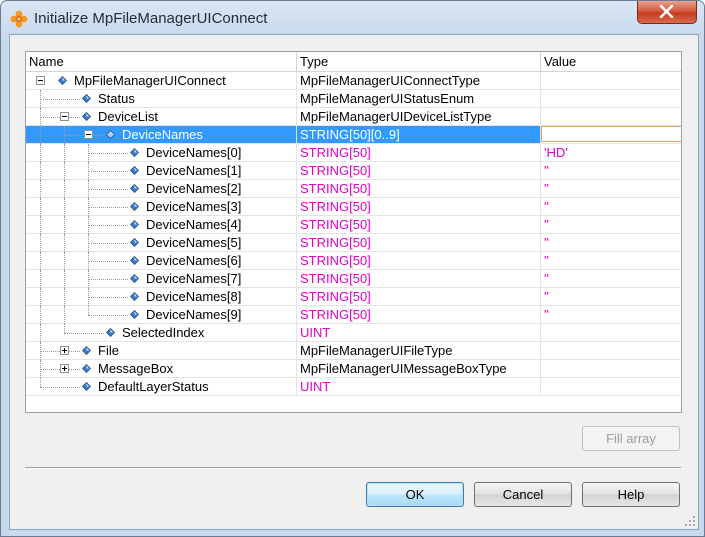 The image size is (705, 537). Describe the element at coordinates (631, 438) in the screenshot. I see `fill-array-button: Fill array` at that location.